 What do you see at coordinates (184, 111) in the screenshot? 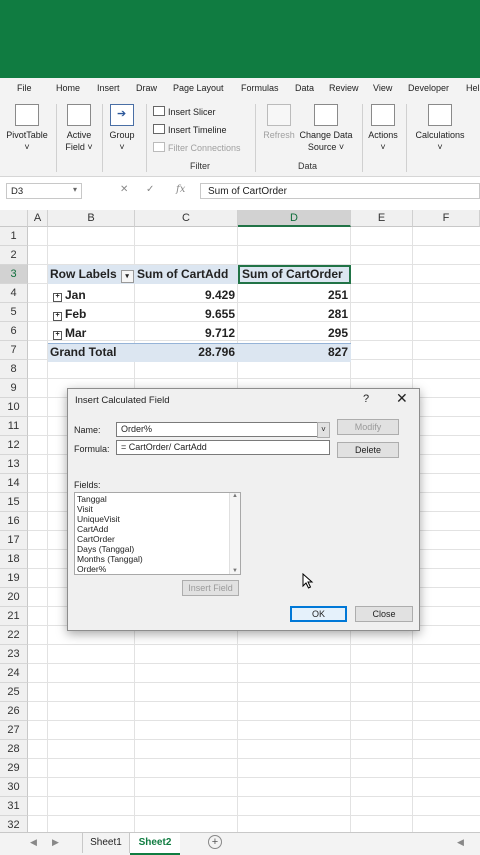
I see `insert-slicer-button: Insert Slicer` at bounding box center [184, 111].